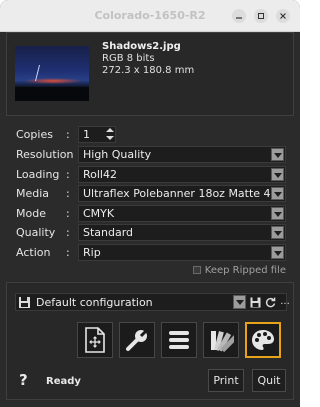  What do you see at coordinates (270, 302) in the screenshot?
I see `refresh-icon` at bounding box center [270, 302].